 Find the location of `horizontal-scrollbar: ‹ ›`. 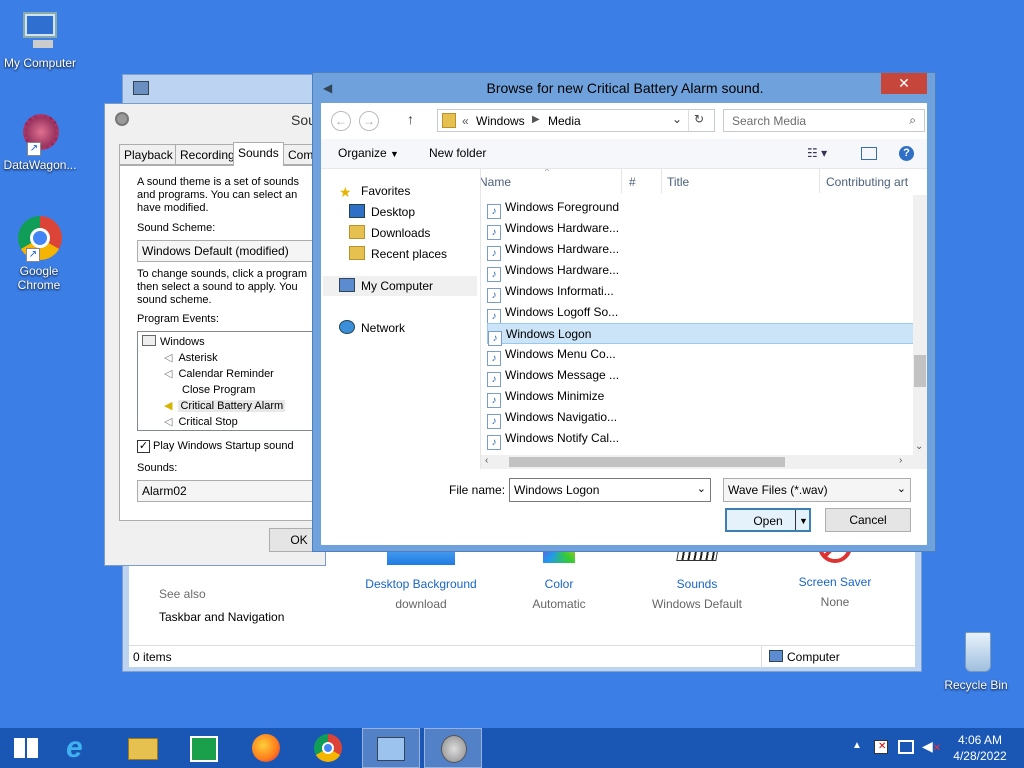

horizontal-scrollbar: ‹ › is located at coordinates (704, 462).